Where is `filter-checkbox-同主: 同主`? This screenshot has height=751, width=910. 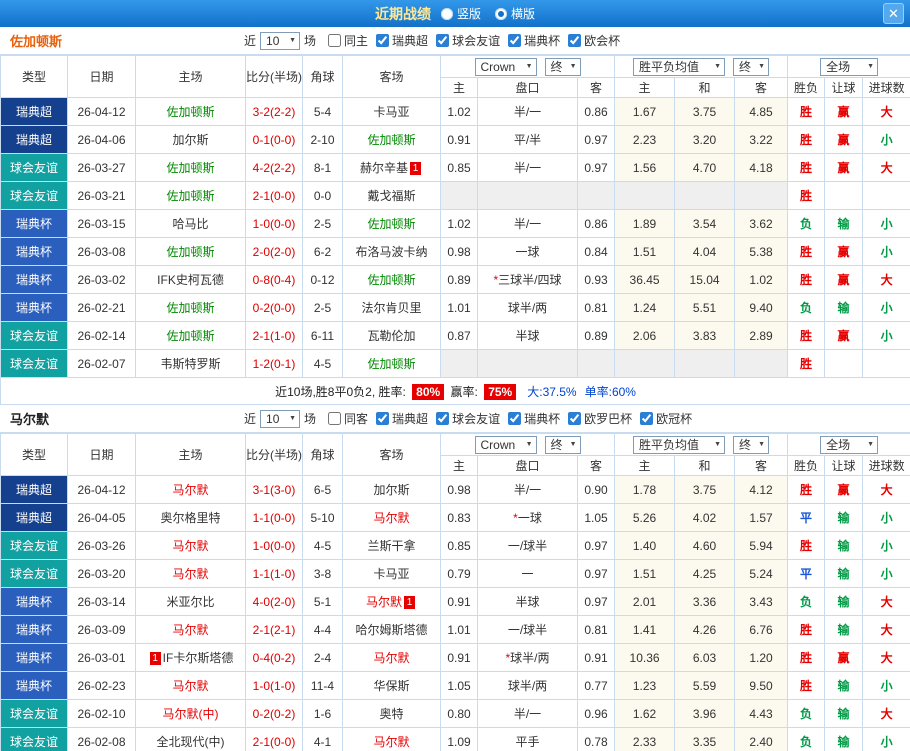
filter-checkbox-同主: 同主 is located at coordinates (344, 40).